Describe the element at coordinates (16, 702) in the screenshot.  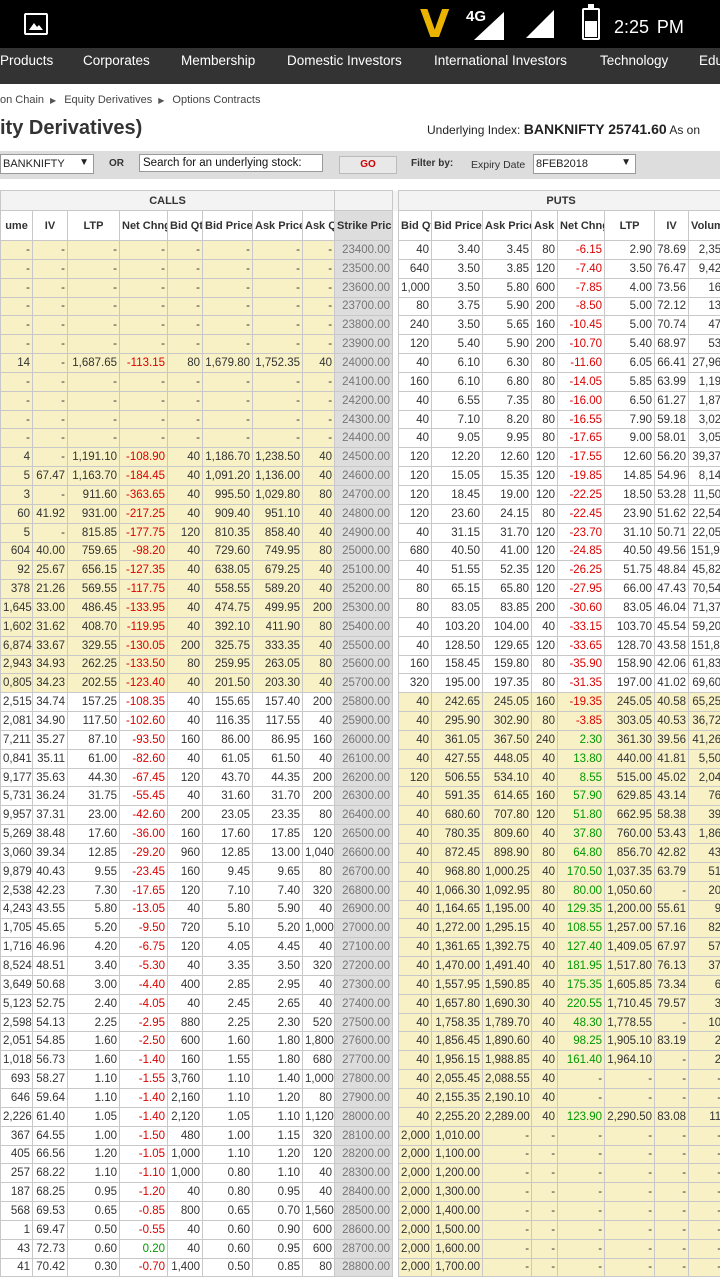
I see `table-cell: 2,515` at that location.